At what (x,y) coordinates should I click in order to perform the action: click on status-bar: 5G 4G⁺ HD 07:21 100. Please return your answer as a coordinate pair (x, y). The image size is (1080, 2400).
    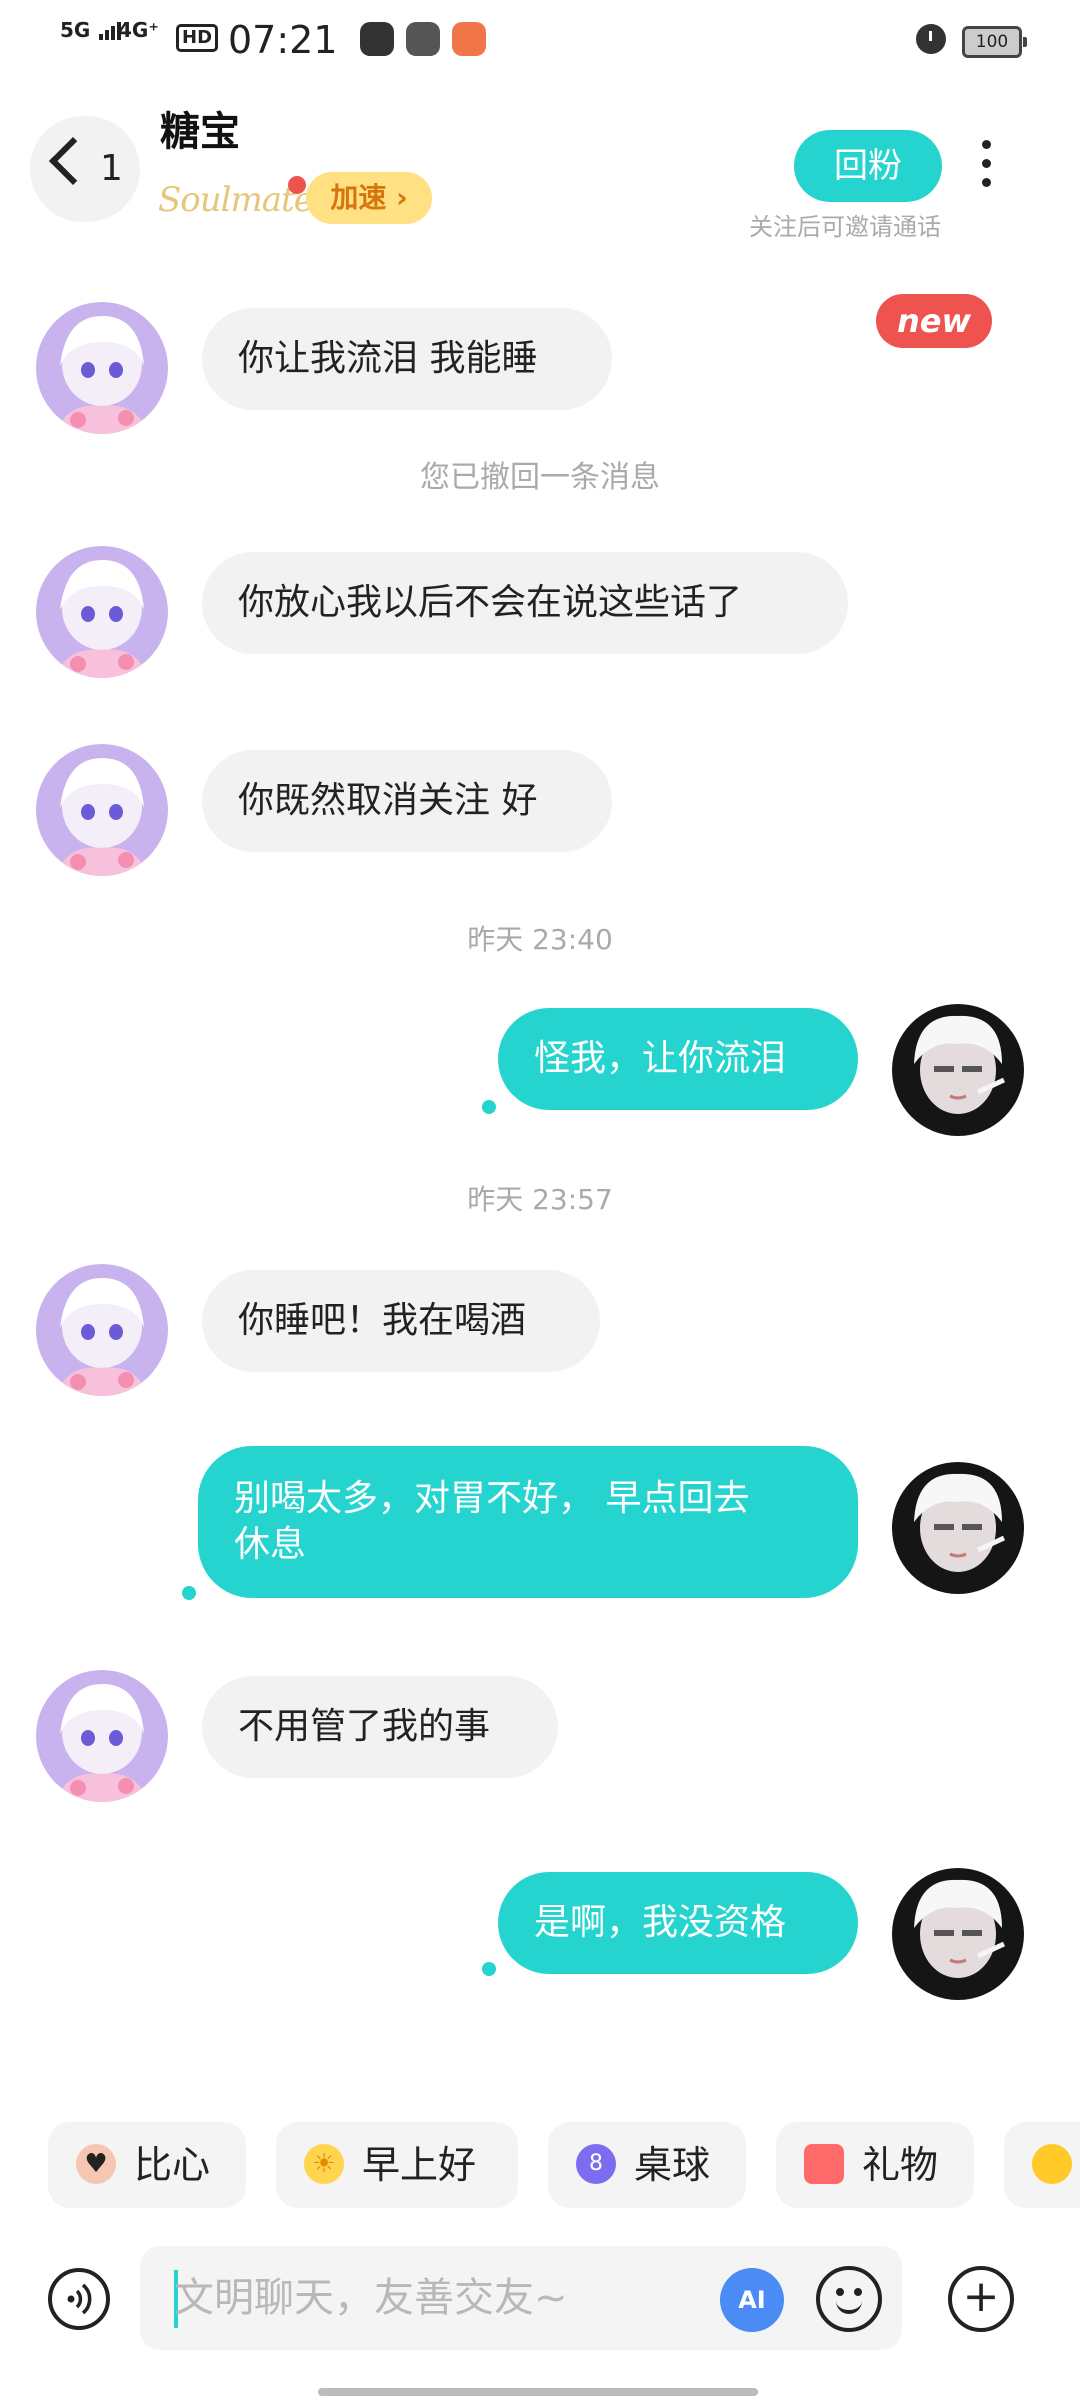
    Looking at the image, I should click on (540, 42).